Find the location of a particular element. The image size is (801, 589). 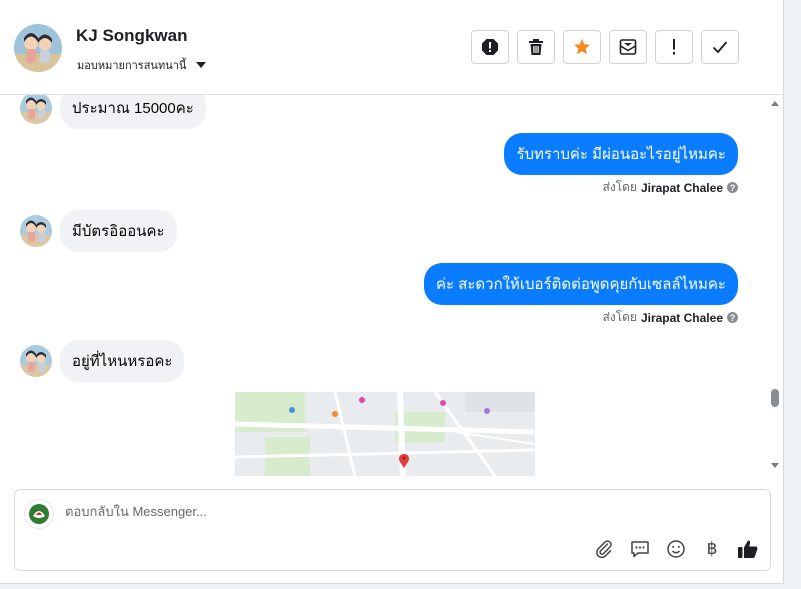

follow-up-button is located at coordinates (674, 47).